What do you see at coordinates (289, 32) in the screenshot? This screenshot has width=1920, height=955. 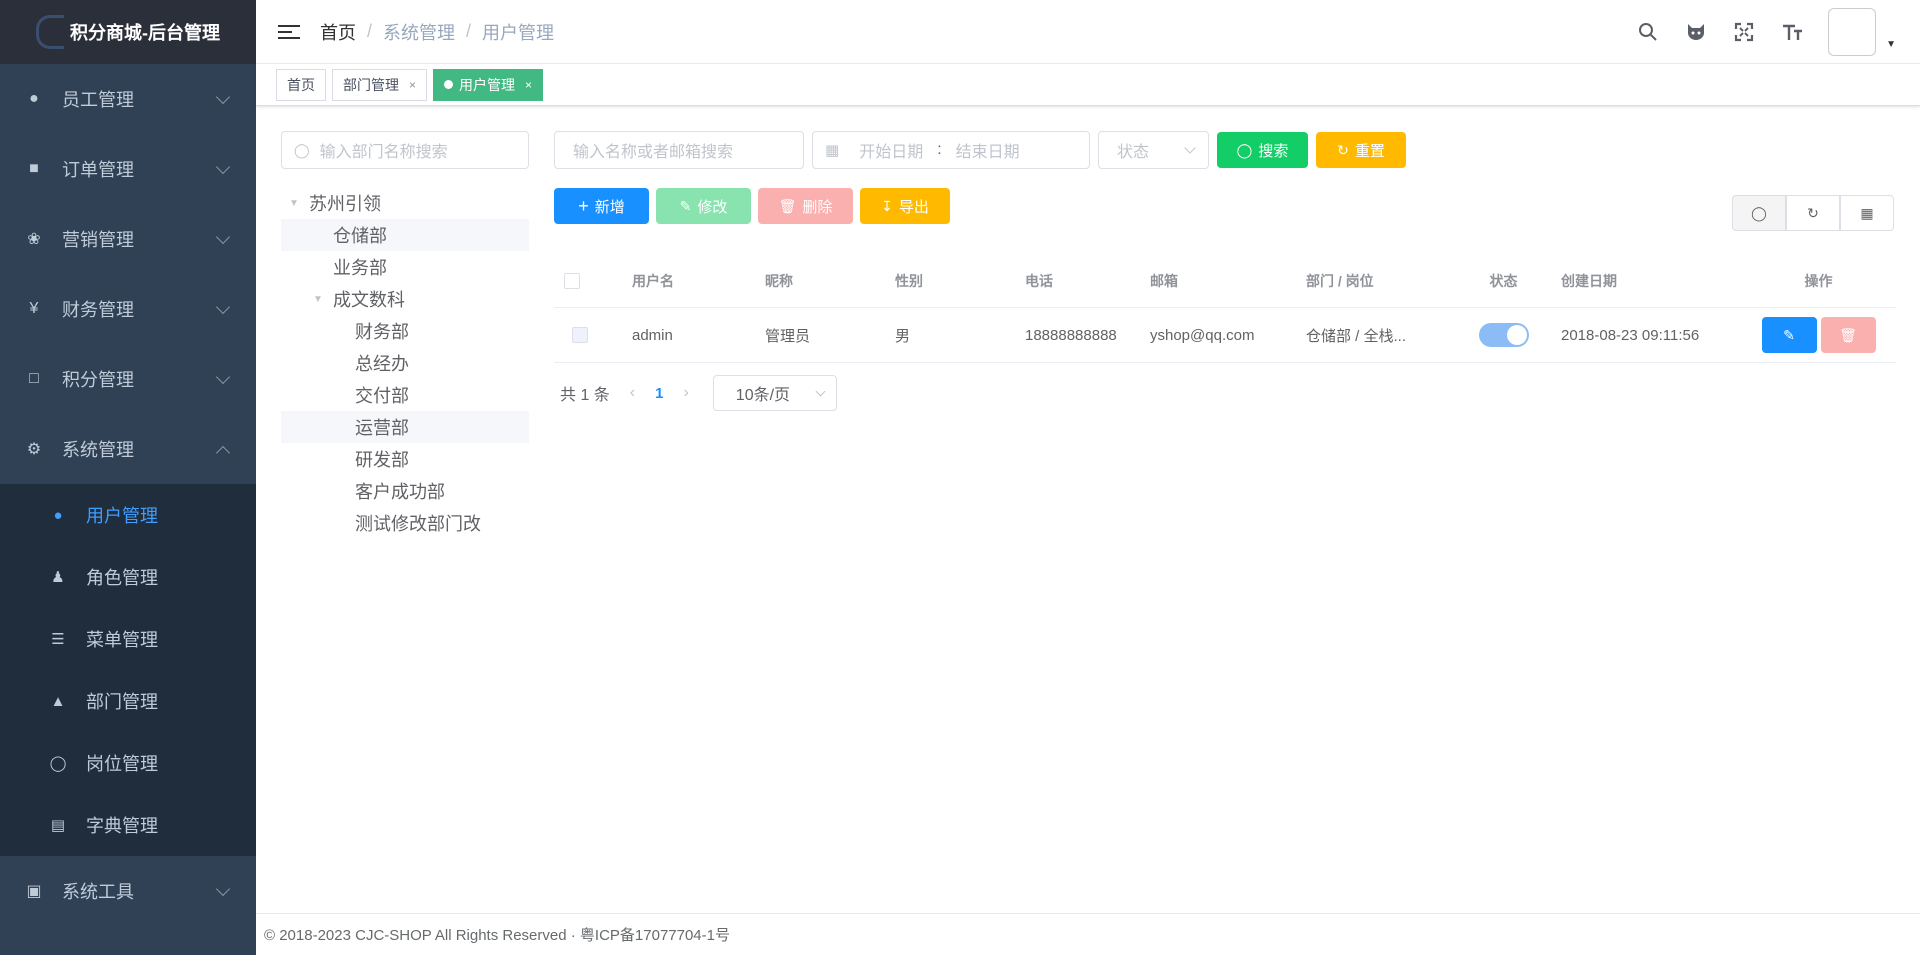 I see `hamburger-icon` at bounding box center [289, 32].